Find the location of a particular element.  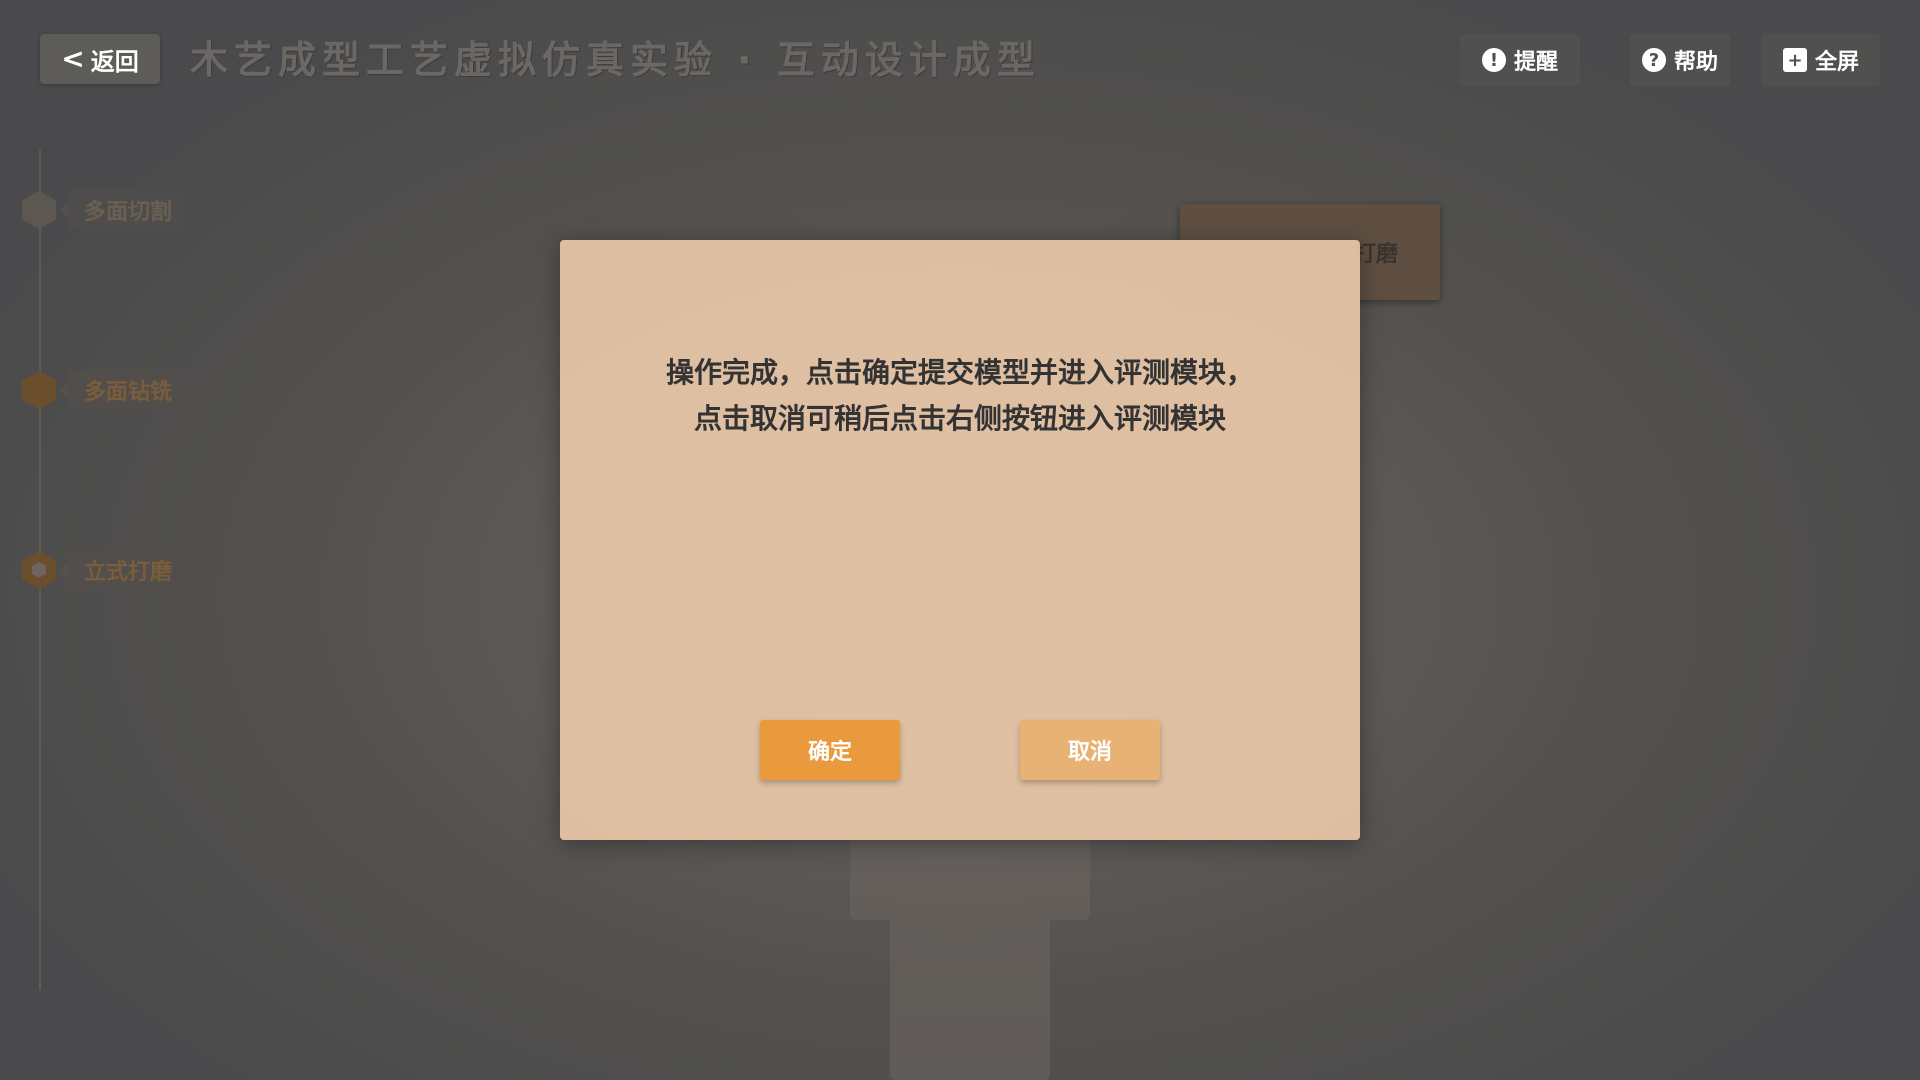

dialog-message-line: 操作完成，点击确定提交模型并进入评测模块， is located at coordinates (959, 372).